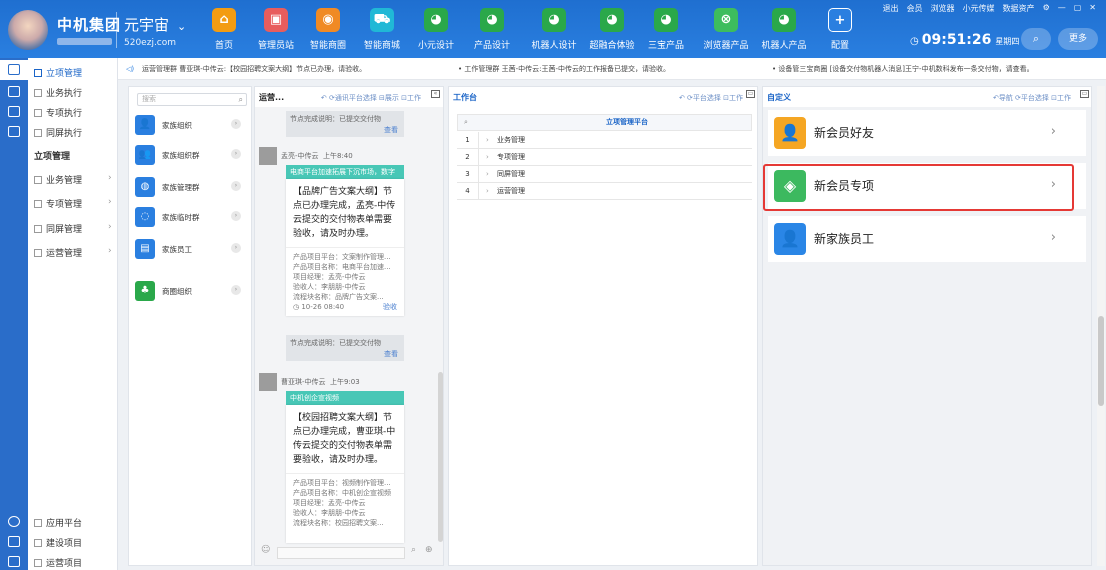 Image resolution: width=1106 pixels, height=570 pixels. Describe the element at coordinates (604, 174) in the screenshot. I see `table-row: 3 › 同屏管理` at that location.